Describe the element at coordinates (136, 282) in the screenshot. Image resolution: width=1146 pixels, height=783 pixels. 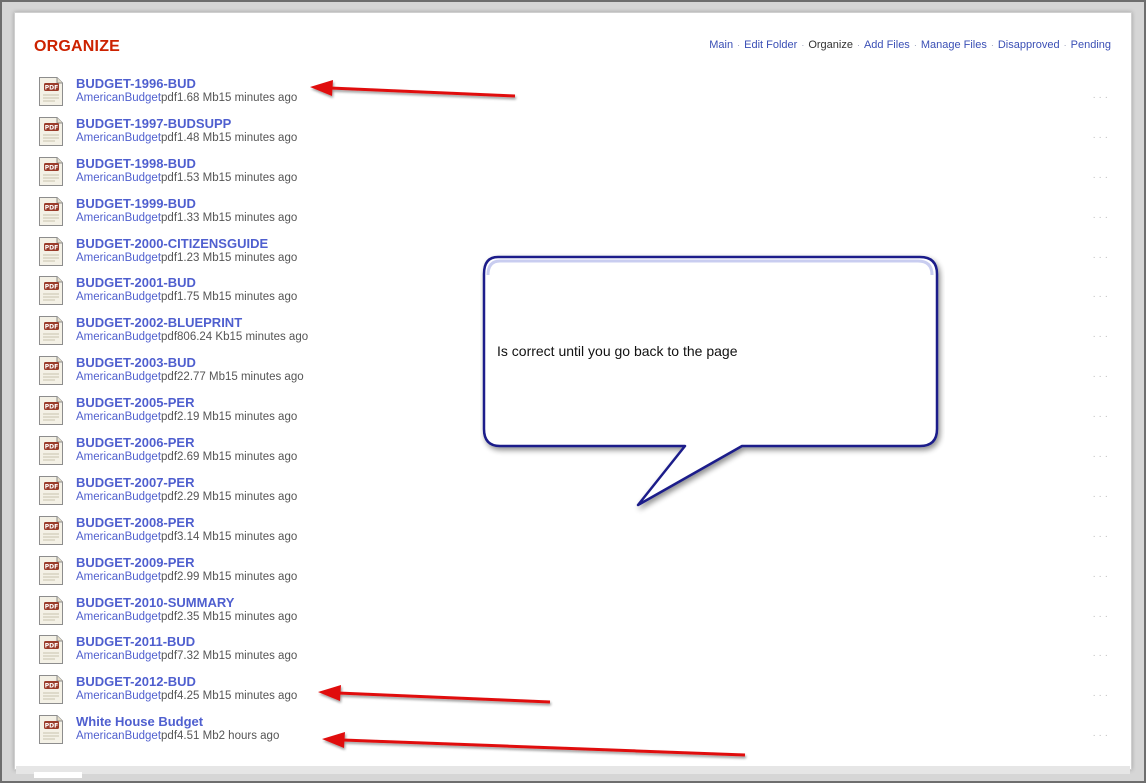
I see `file-name-link: BUDGET-2001-BUD` at that location.